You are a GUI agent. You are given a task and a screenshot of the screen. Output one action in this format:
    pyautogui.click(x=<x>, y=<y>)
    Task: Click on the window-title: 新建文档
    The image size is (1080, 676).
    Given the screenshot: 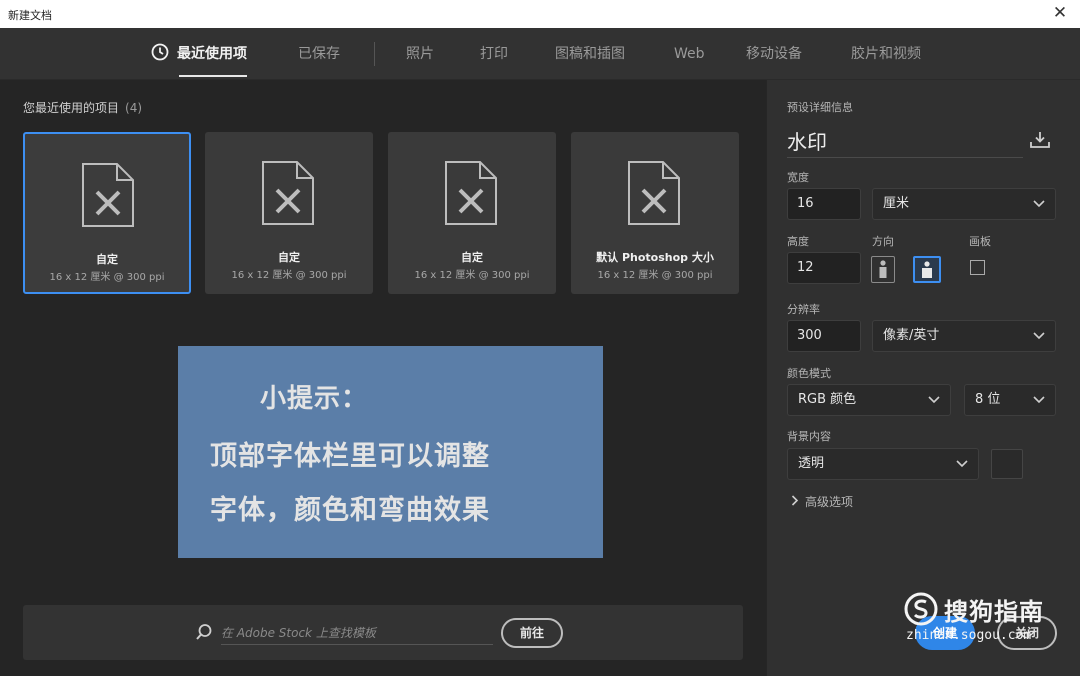 What is the action you would take?
    pyautogui.click(x=30, y=15)
    